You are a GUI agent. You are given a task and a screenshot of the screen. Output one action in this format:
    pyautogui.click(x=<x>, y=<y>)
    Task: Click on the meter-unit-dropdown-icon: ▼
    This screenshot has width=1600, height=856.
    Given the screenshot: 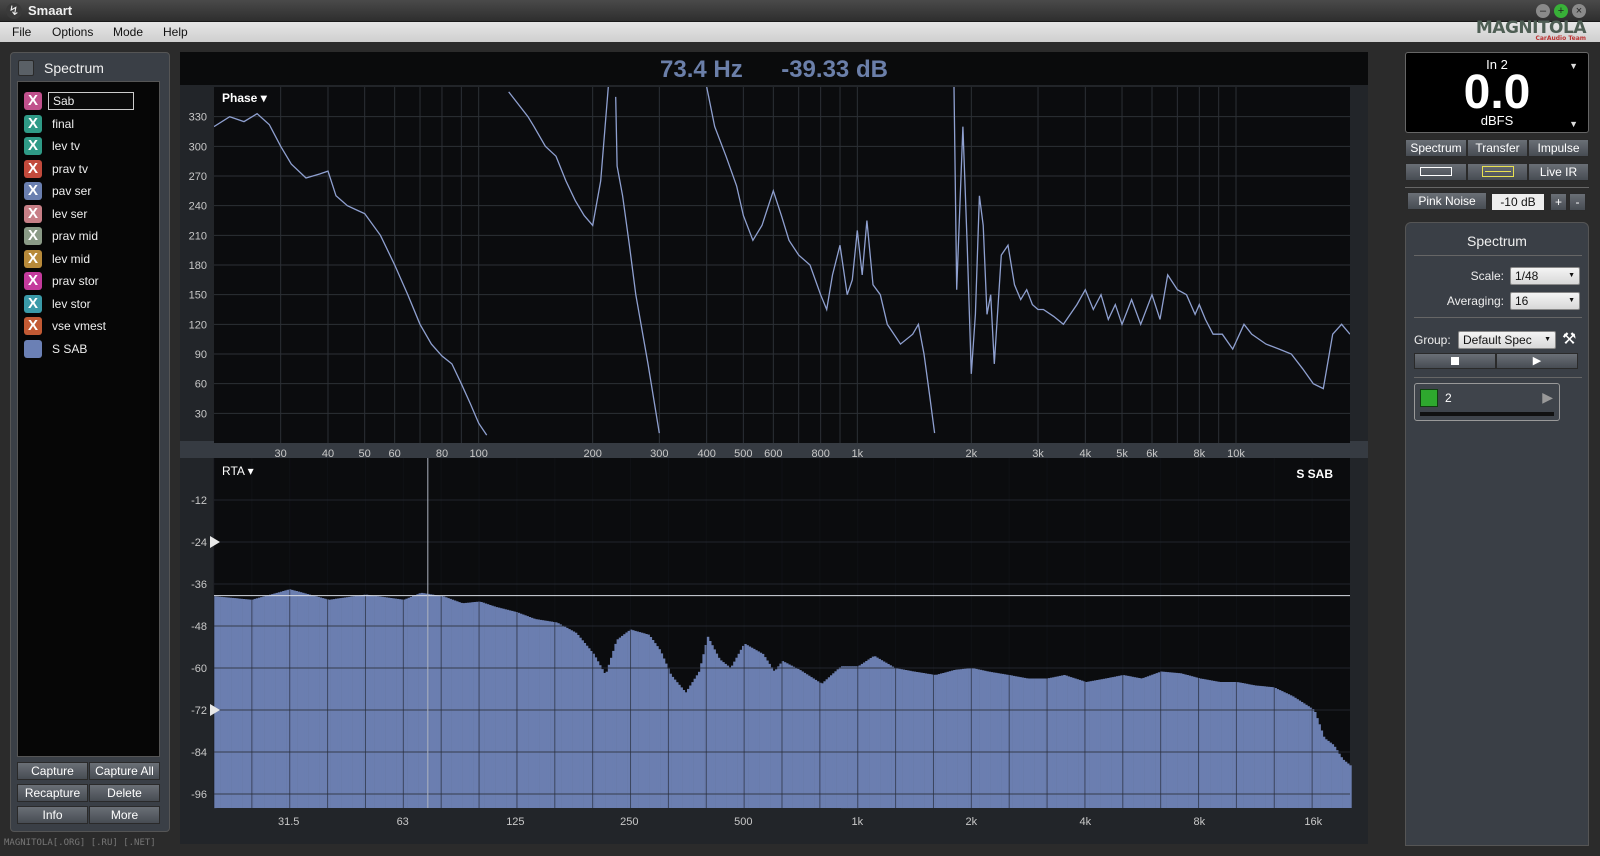 What is the action you would take?
    pyautogui.click(x=1573, y=124)
    